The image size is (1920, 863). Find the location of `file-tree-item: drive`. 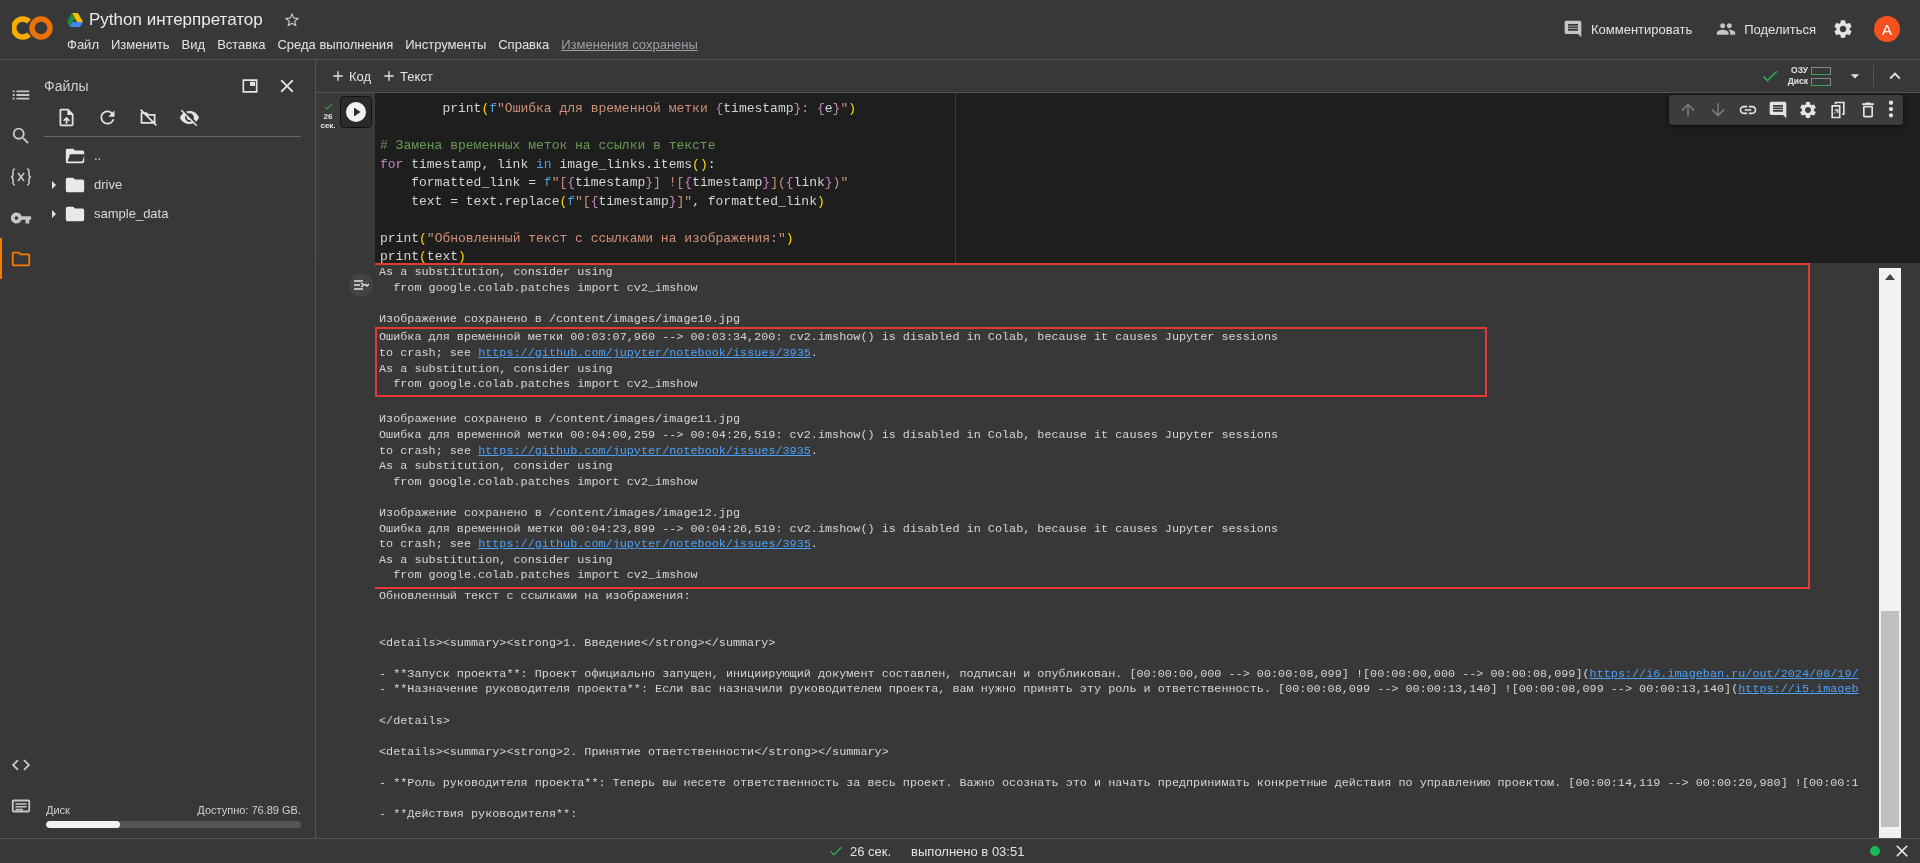

file-tree-item: drive is located at coordinates (172, 184).